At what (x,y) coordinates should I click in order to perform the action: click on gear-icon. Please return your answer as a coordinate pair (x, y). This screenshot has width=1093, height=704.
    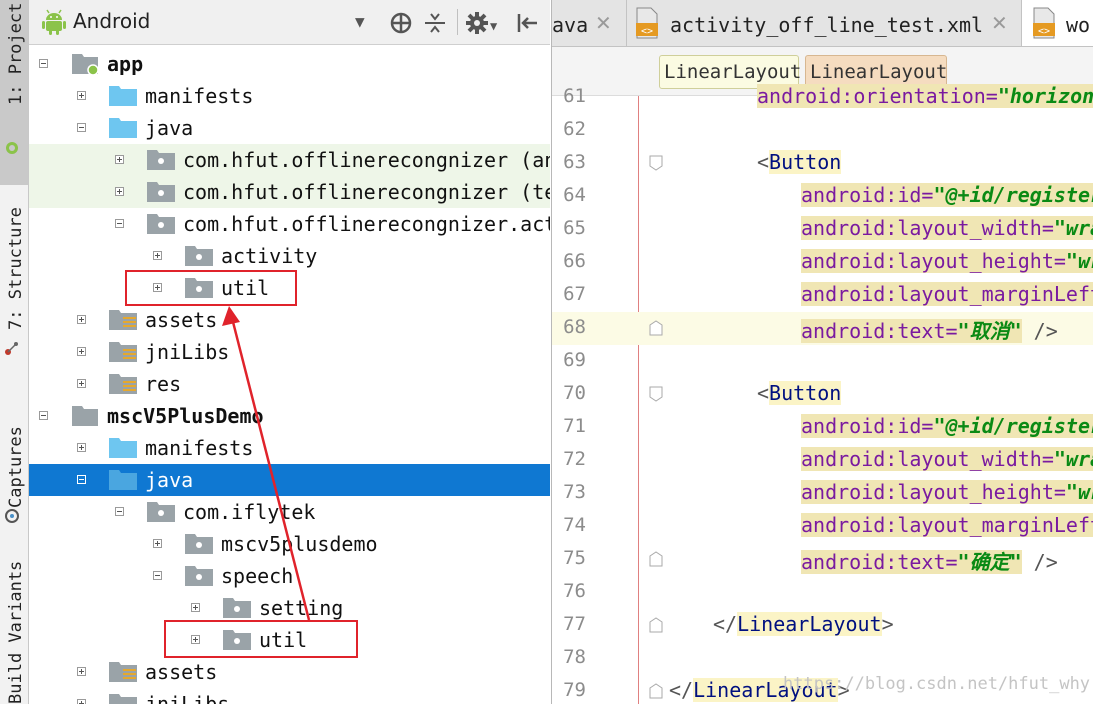
    Looking at the image, I should click on (477, 23).